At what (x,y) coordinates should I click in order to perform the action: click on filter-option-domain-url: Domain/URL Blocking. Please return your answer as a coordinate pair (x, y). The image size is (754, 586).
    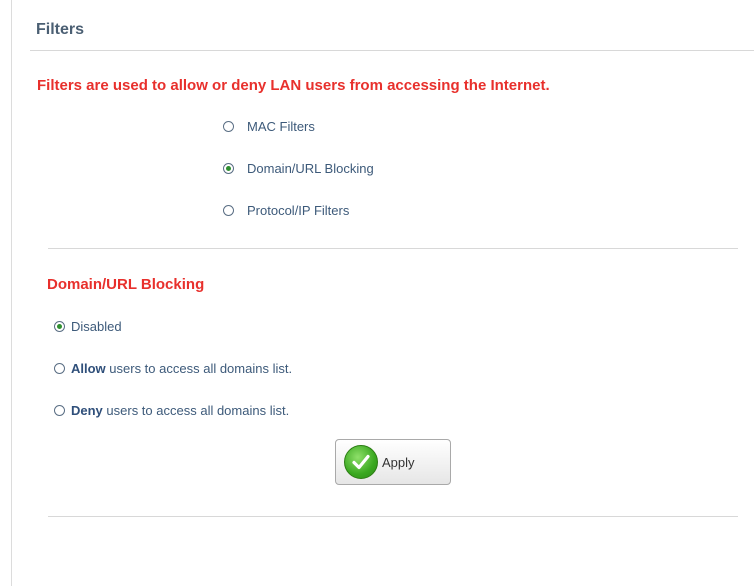
    Looking at the image, I should click on (298, 168).